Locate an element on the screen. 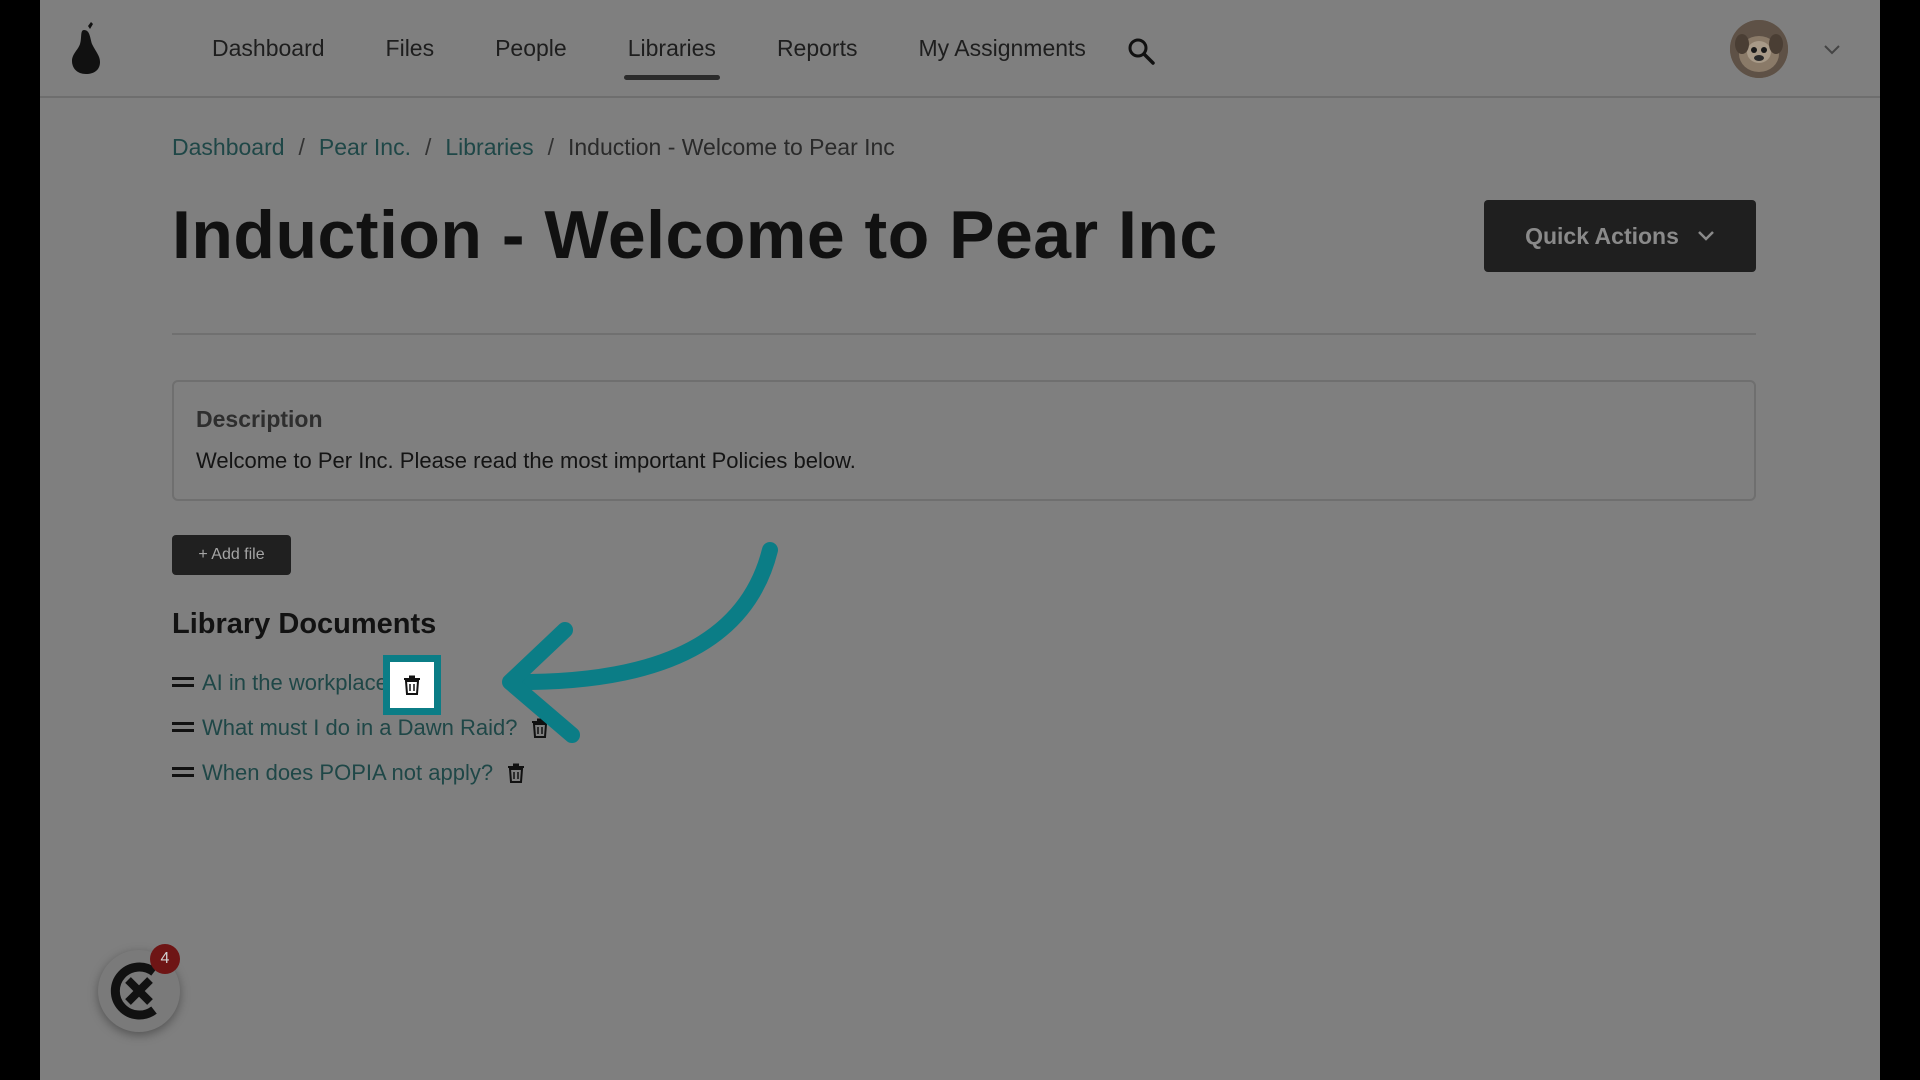 This screenshot has height=1080, width=1920. document-item: When does POPIA not apply? is located at coordinates (348, 773).